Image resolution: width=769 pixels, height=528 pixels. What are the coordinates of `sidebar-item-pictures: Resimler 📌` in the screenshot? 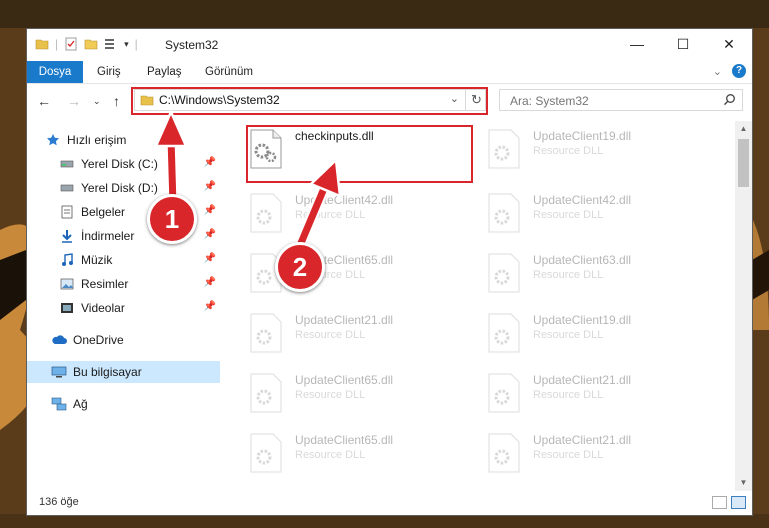 It's located at (123, 284).